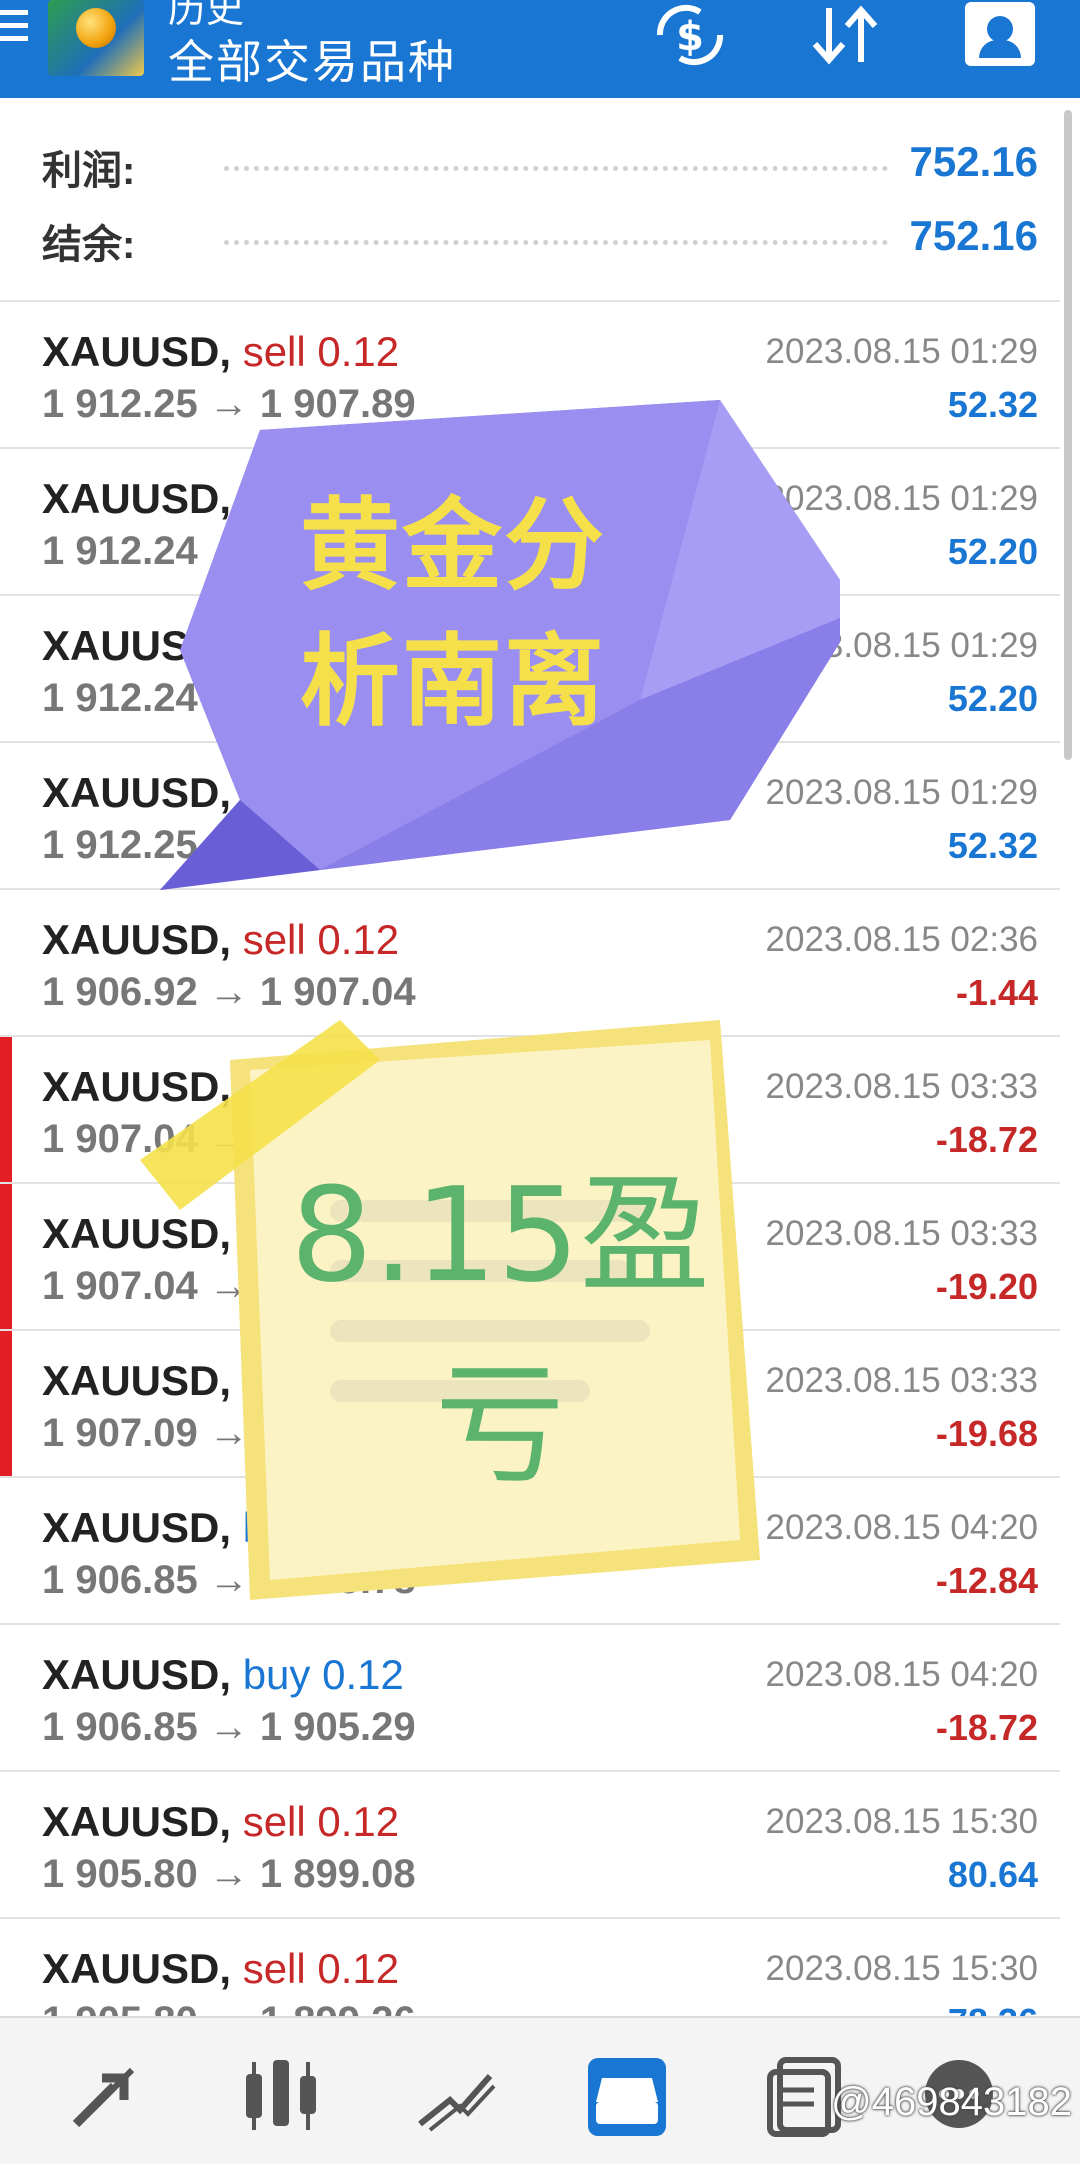 The width and height of the screenshot is (1080, 2164). Describe the element at coordinates (15, 33) in the screenshot. I see `menu-icon` at that location.